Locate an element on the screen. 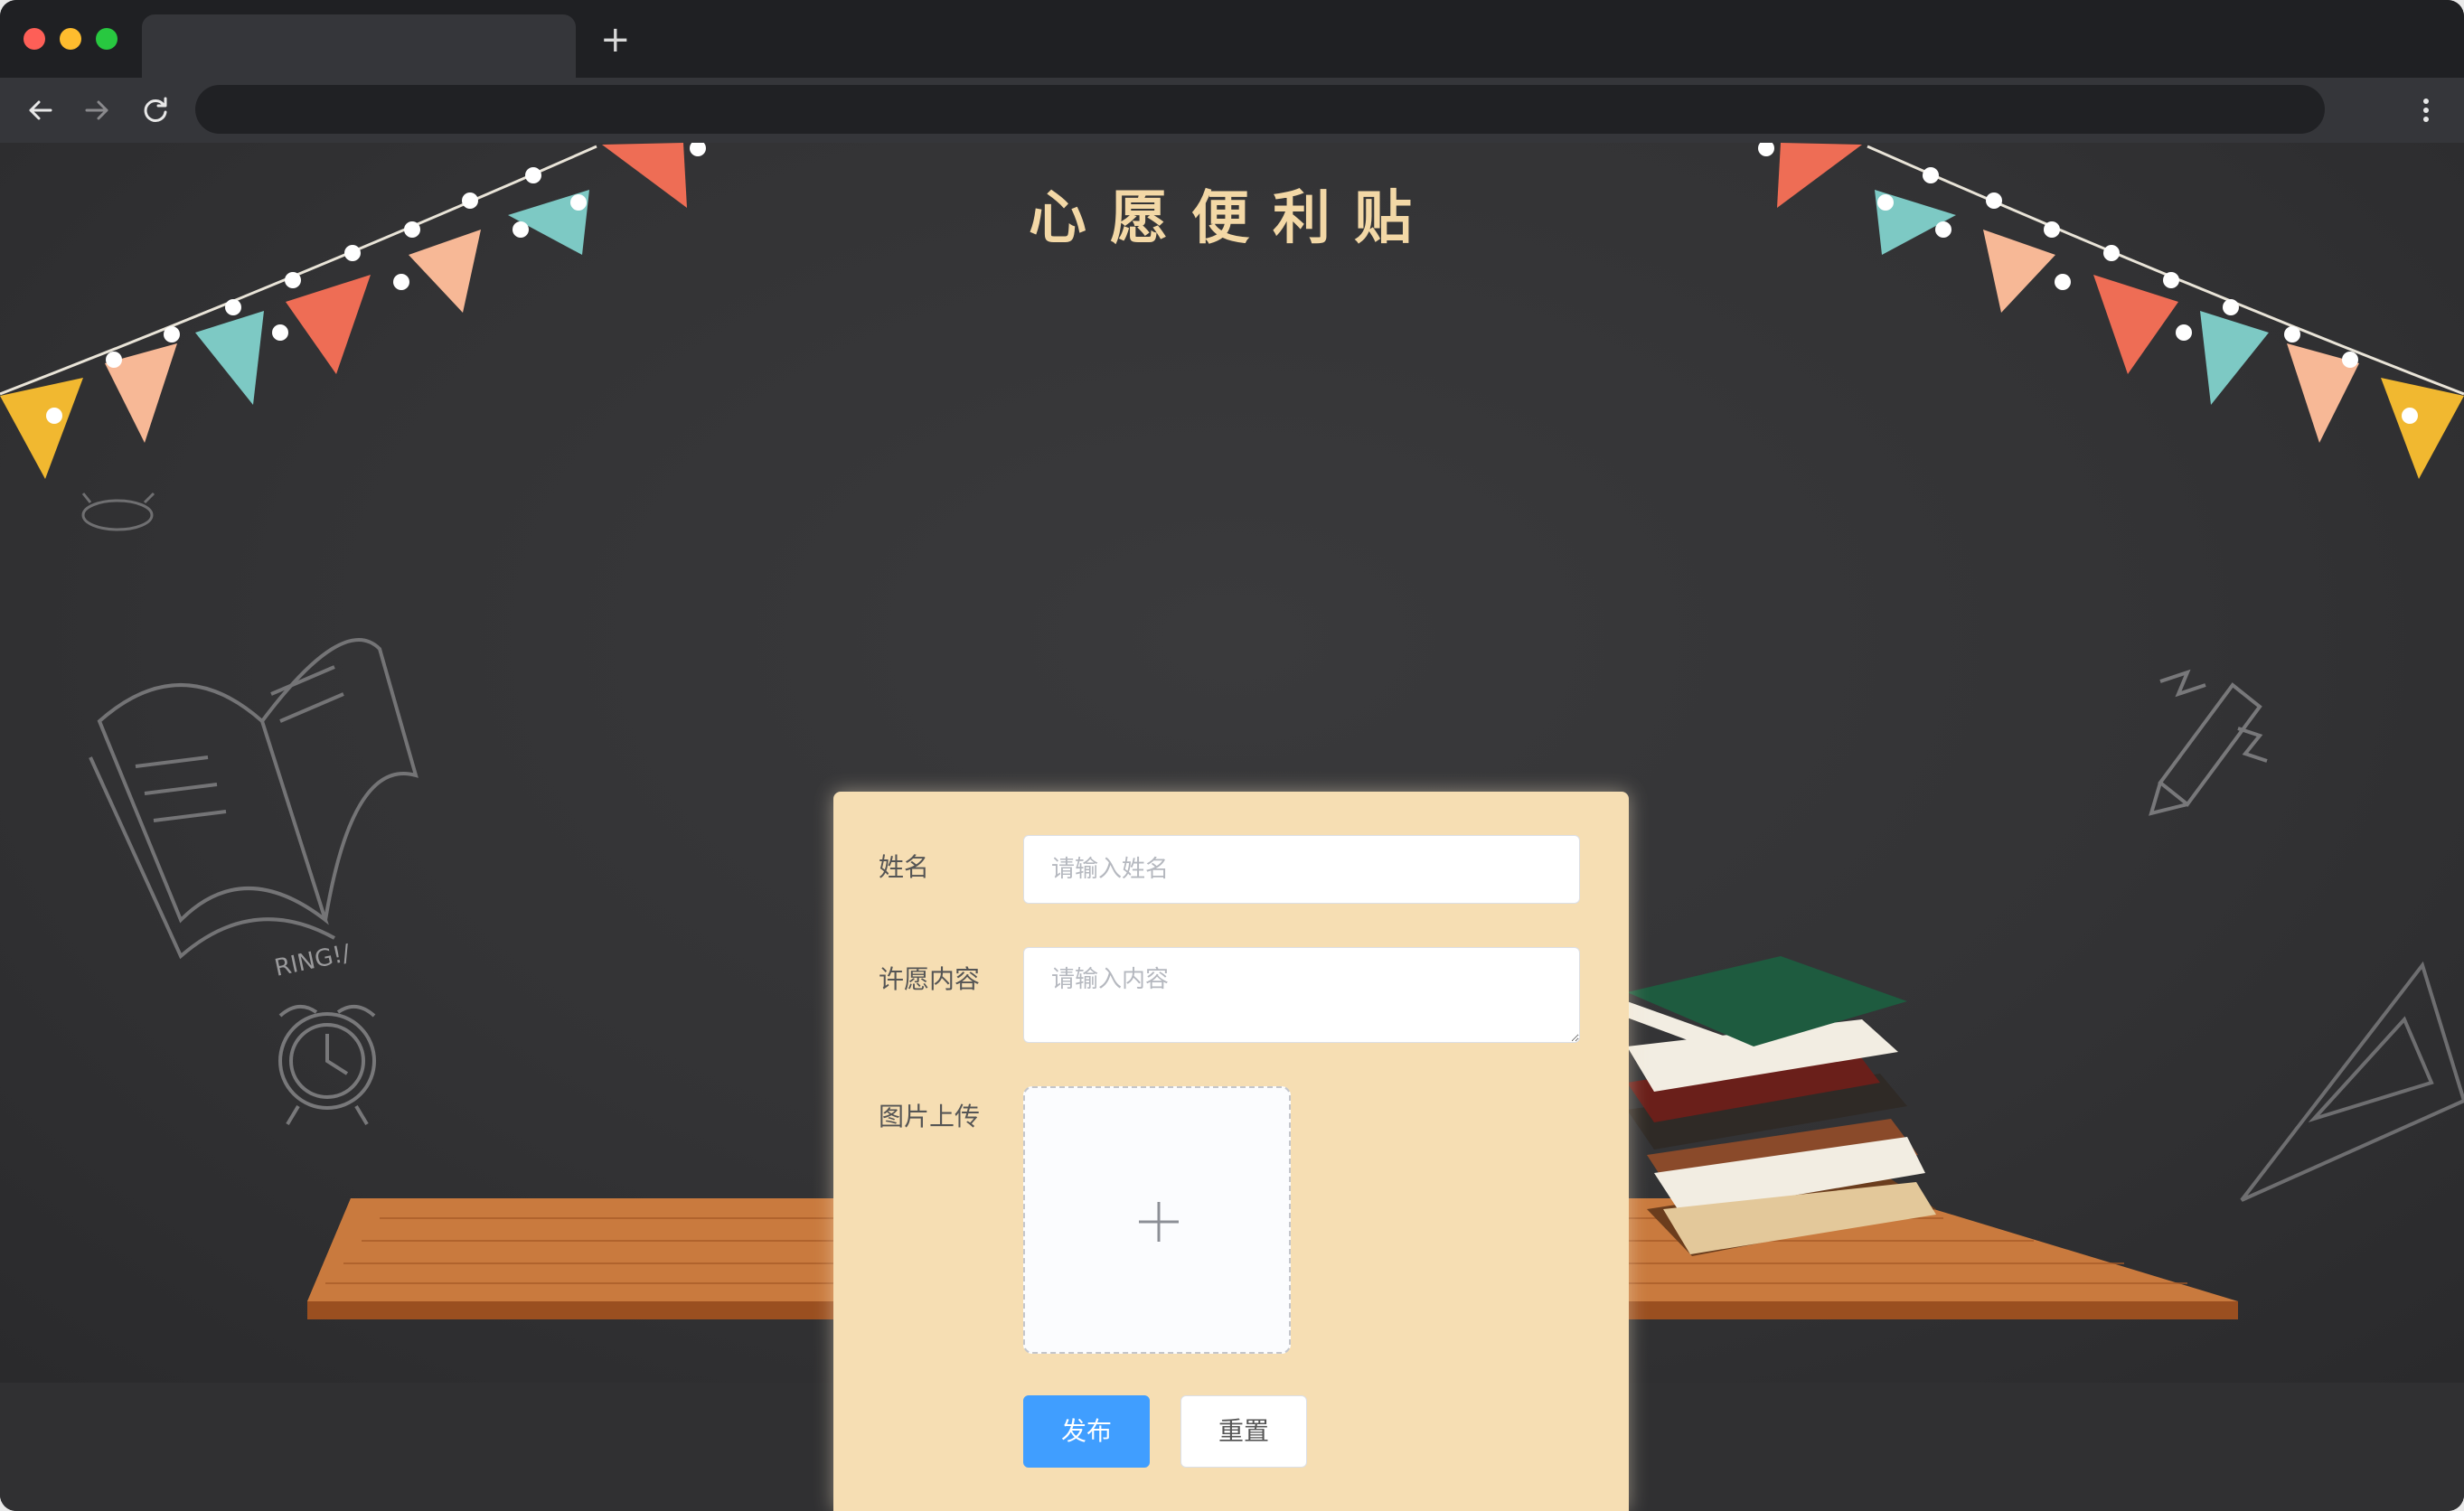  open-book-icon is located at coordinates (254, 799).